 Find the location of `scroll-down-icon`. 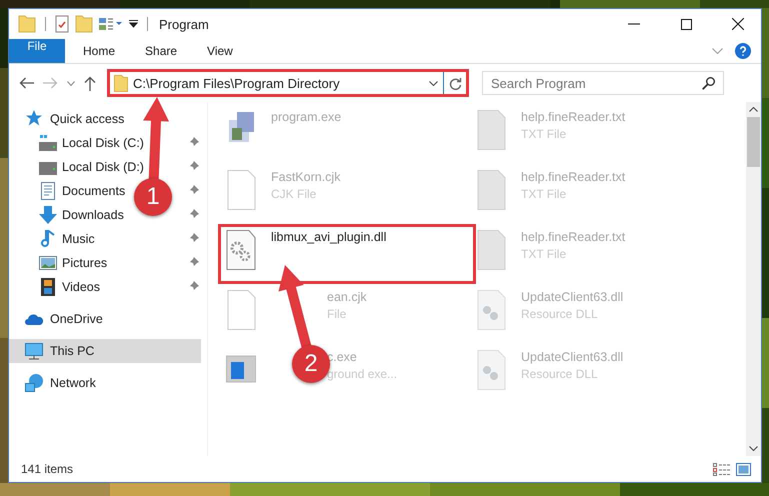

scroll-down-icon is located at coordinates (753, 448).